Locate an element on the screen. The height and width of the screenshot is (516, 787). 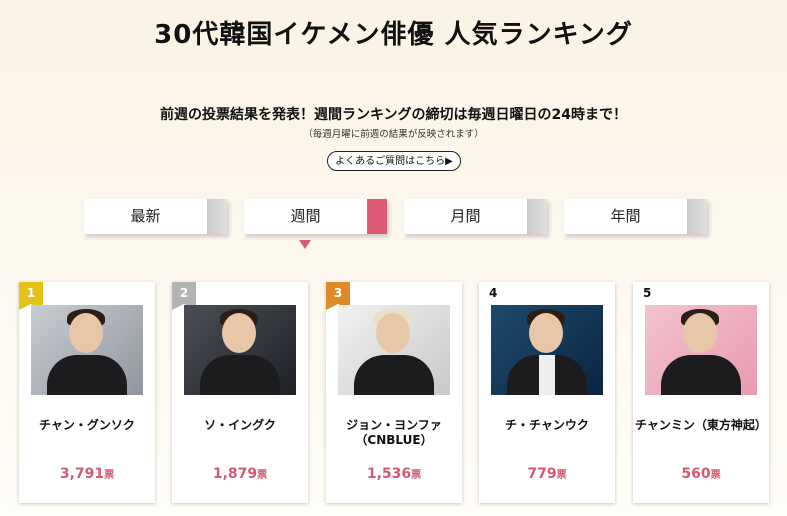
vote-count: 560票 is located at coordinates (701, 474).